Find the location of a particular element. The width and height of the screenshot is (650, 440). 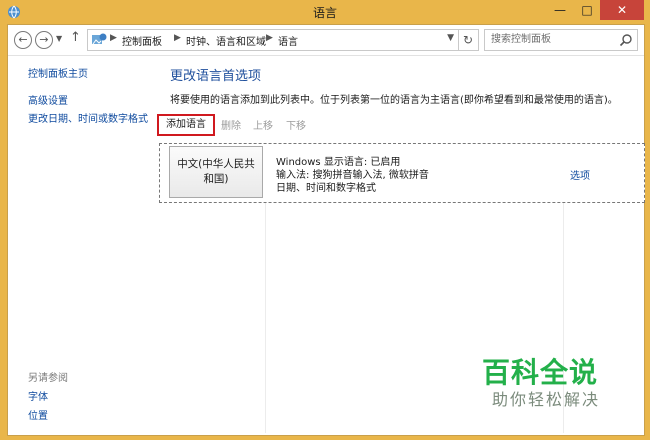

page-title: 更改语言首选项 is located at coordinates (216, 76).